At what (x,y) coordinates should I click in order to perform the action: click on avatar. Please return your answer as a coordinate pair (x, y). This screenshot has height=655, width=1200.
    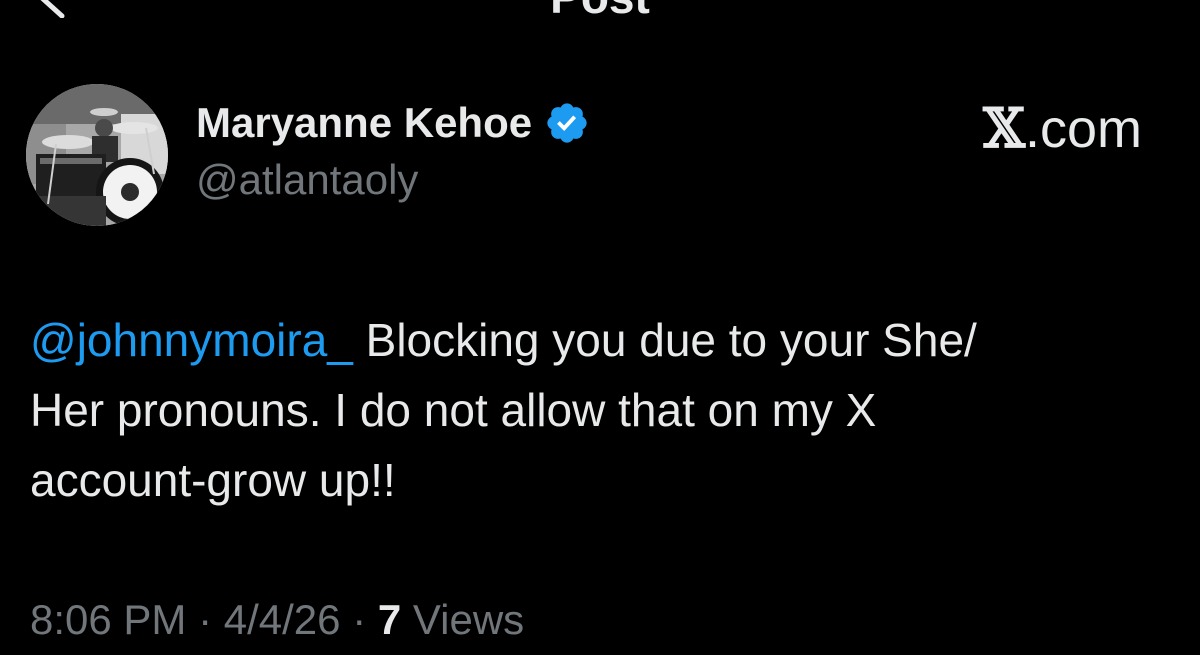
    Looking at the image, I should click on (97, 155).